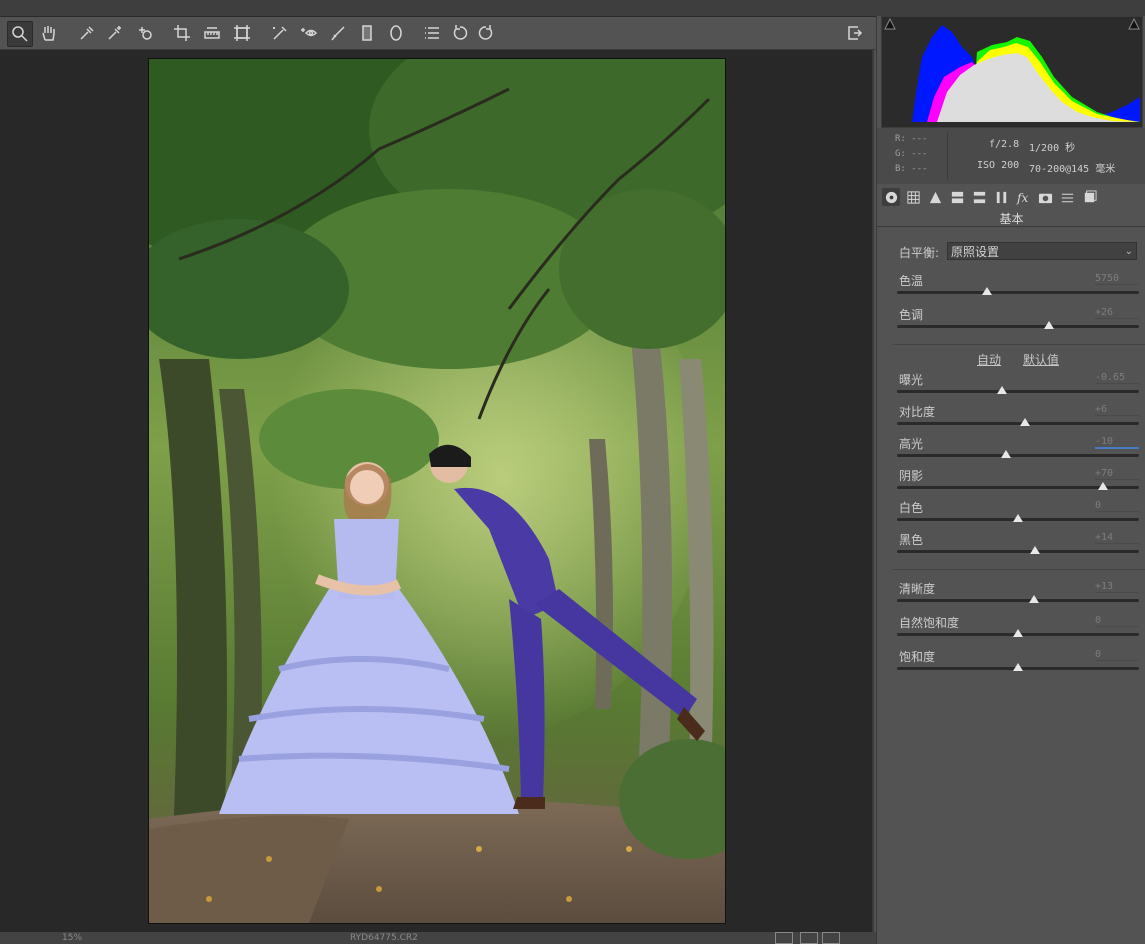 This screenshot has width=1145, height=944. What do you see at coordinates (1117, 538) in the screenshot?
I see `slider-value-field: +14` at bounding box center [1117, 538].